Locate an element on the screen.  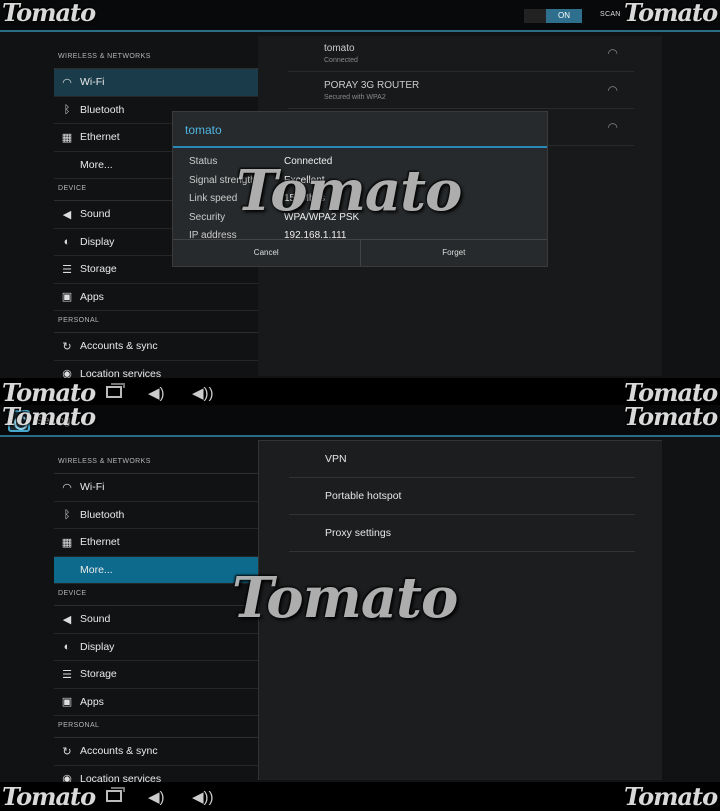
sidebar-item-storage: ☰ Storage is located at coordinates (156, 675).